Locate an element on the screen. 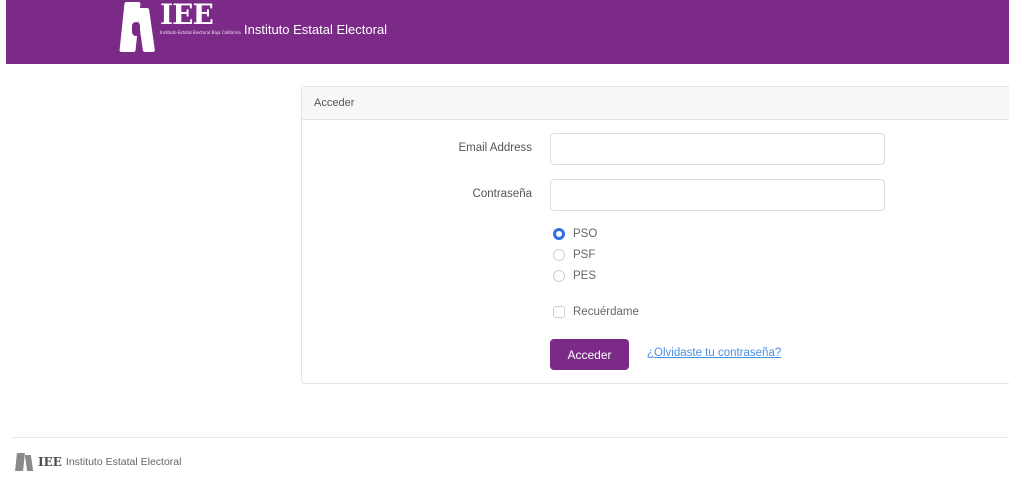 This screenshot has width=1009, height=480. logo-text: IEE is located at coordinates (187, 15).